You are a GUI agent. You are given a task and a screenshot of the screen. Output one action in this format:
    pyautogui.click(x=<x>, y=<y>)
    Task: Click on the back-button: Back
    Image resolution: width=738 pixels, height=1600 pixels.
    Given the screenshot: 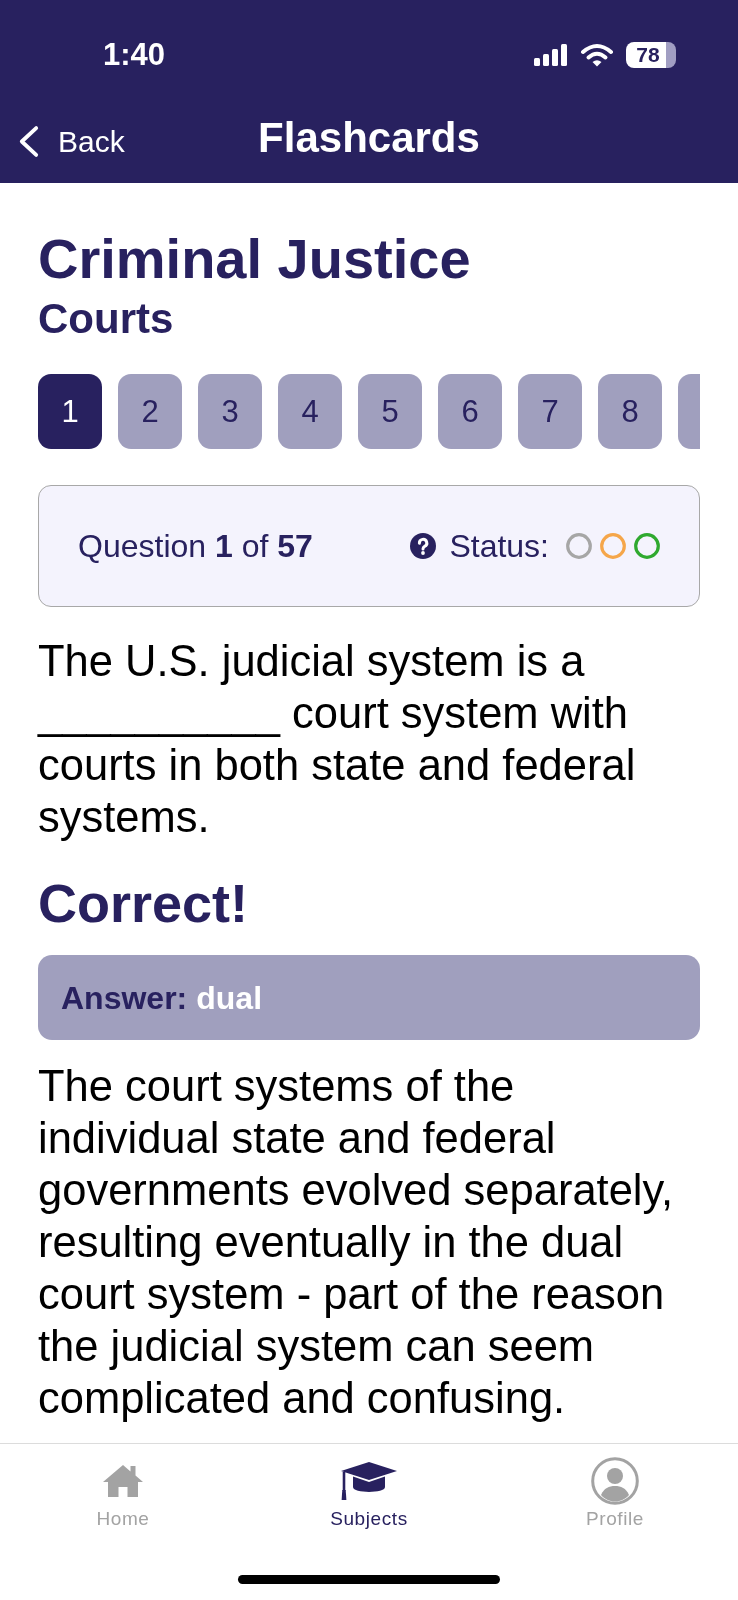 What is the action you would take?
    pyautogui.click(x=71, y=141)
    